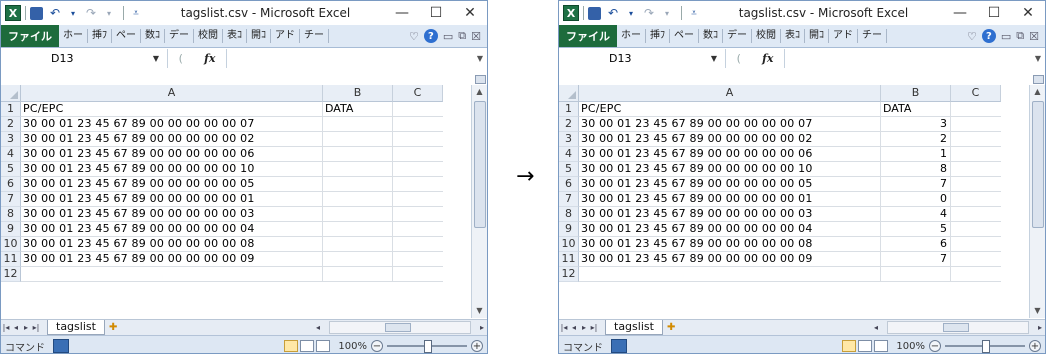 This screenshot has height=354, width=1046. I want to click on zoom-out-icon: −, so click(377, 346).